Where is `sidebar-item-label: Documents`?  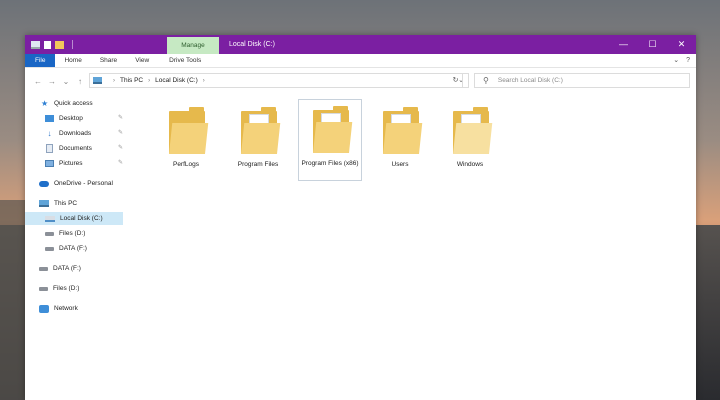
sidebar-item-label: Documents is located at coordinates (75, 148).